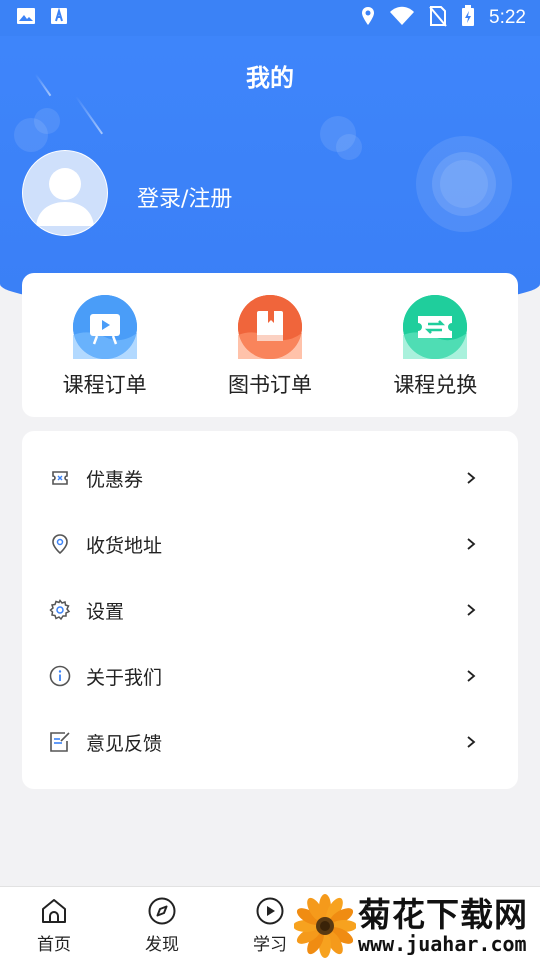 This screenshot has width=540, height=960. I want to click on menu-item-feedback: 意见反馈, so click(270, 742).